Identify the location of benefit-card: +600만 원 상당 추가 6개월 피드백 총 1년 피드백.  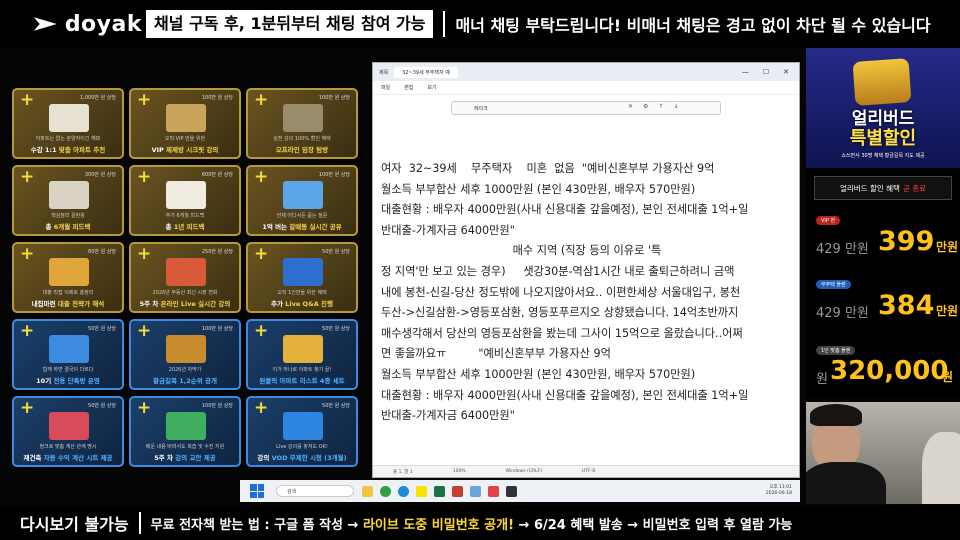
(185, 200).